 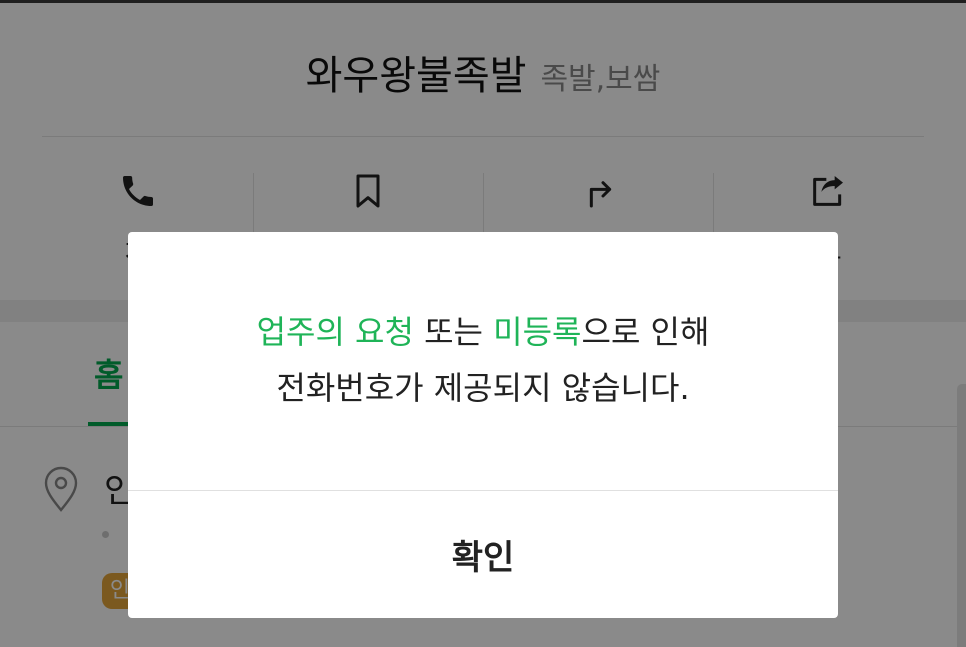 What do you see at coordinates (453, 332) in the screenshot?
I see `message-or: 또는` at bounding box center [453, 332].